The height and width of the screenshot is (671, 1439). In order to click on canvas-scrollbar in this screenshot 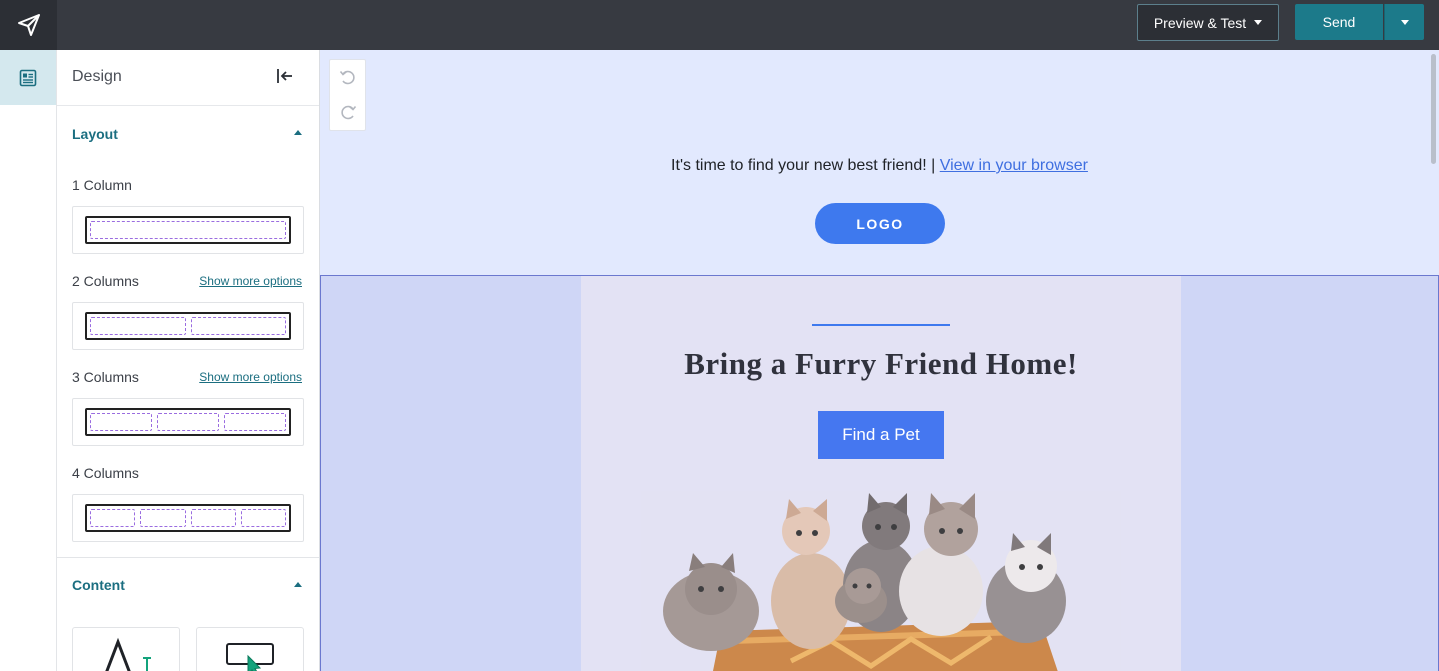, I will do `click(1433, 109)`.